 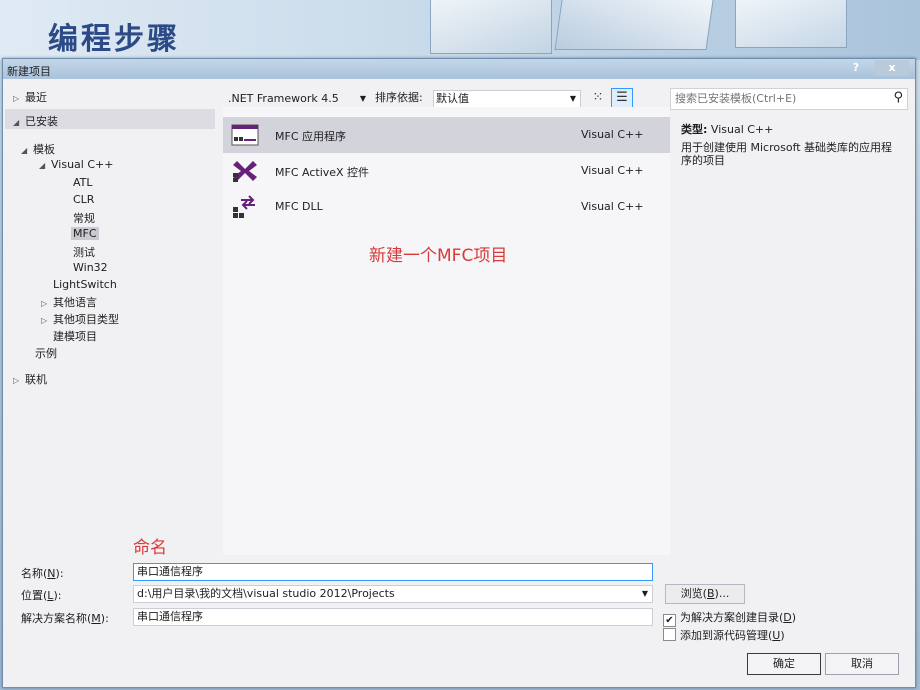 What do you see at coordinates (452, 98) in the screenshot?
I see `sort-value: 默认值` at bounding box center [452, 98].